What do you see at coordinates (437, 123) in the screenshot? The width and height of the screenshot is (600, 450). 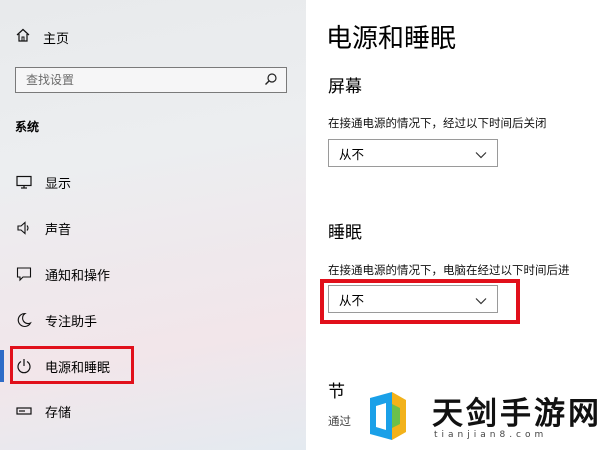 I see `screen-description: 在接通电源的情况下，经过以下时间后关闭` at bounding box center [437, 123].